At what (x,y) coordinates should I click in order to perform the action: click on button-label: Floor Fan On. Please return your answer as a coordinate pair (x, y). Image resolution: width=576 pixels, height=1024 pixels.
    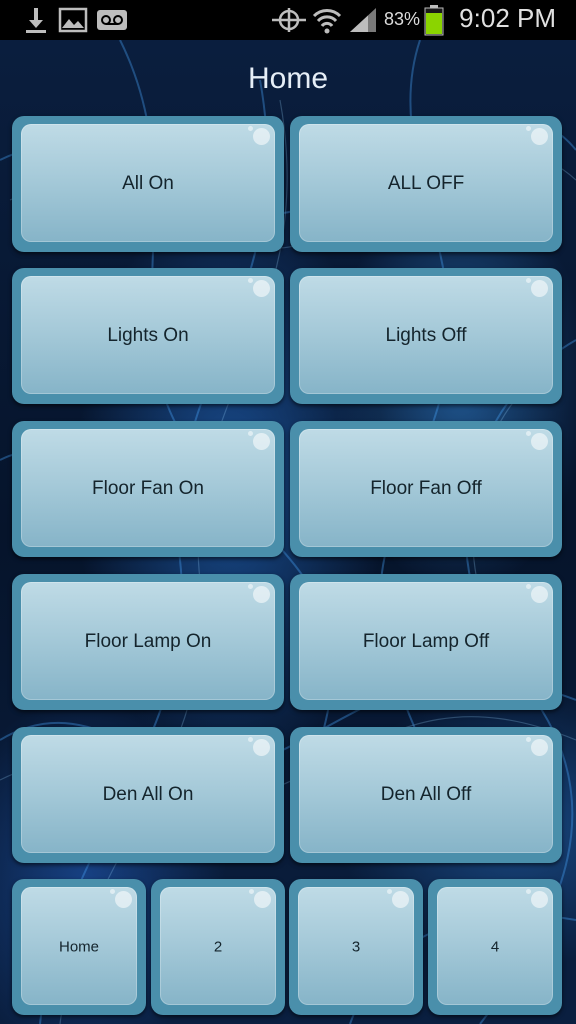
    Looking at the image, I should click on (148, 488).